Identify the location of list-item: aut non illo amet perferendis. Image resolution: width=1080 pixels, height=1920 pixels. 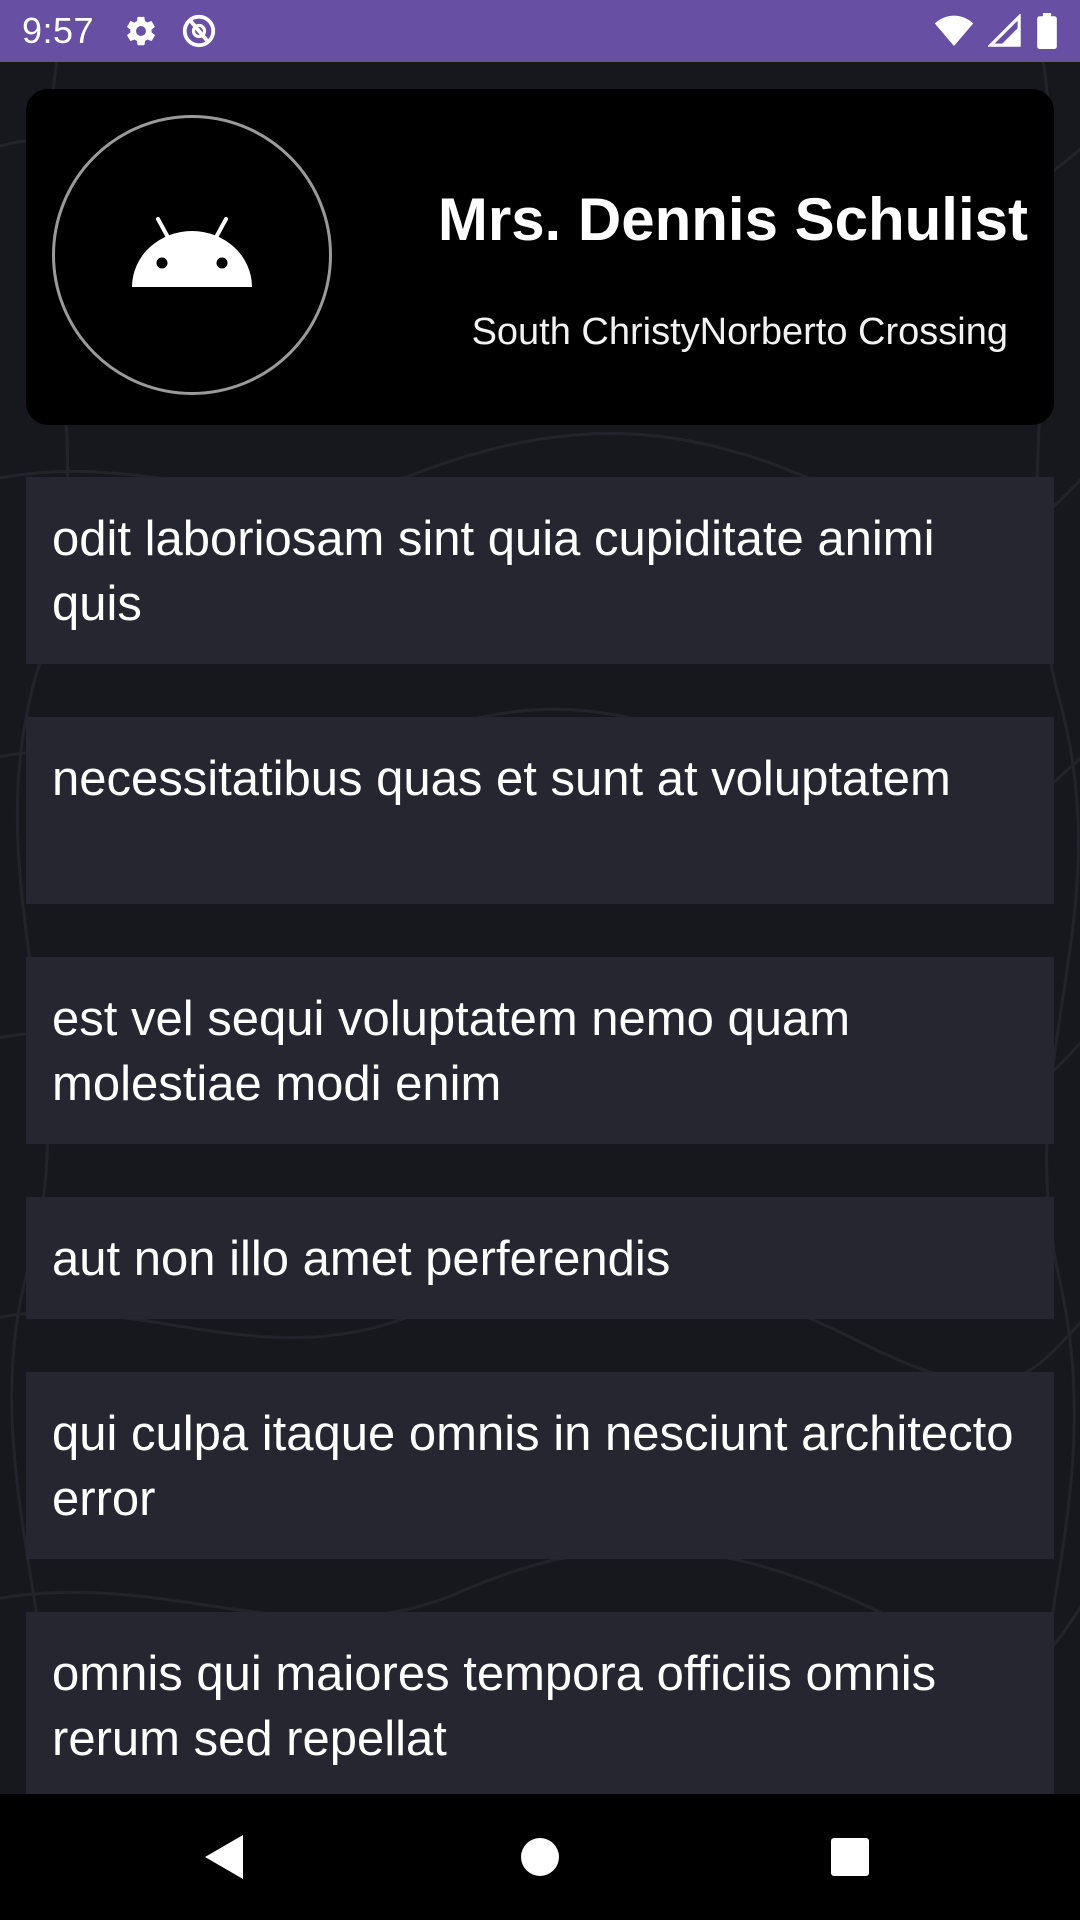
(540, 1258).